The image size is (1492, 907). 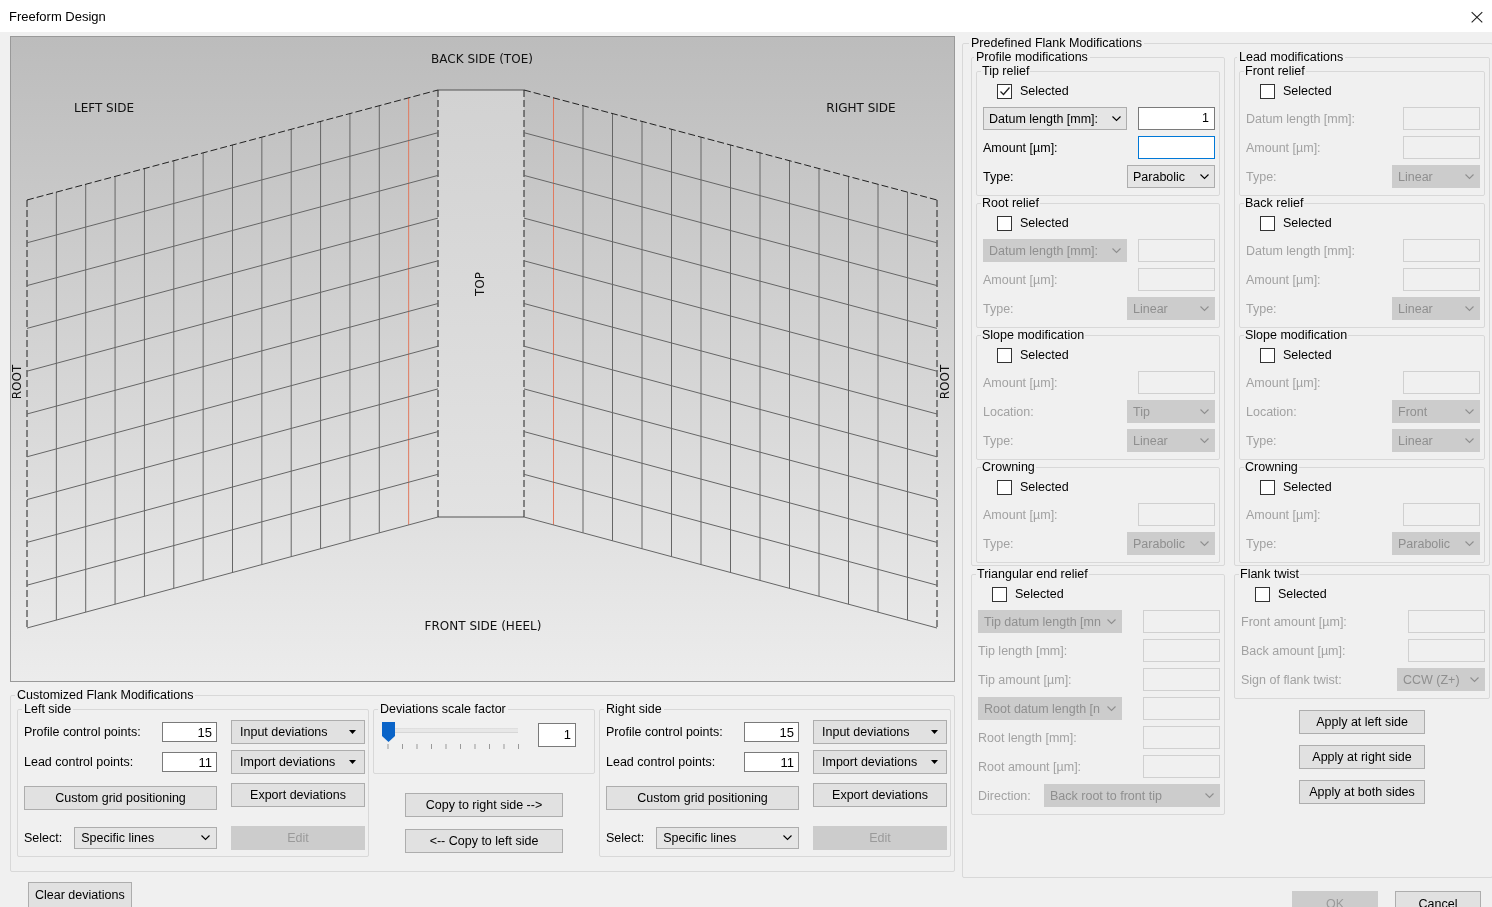 I want to click on apply-button: Apply at left side, so click(x=1362, y=722).